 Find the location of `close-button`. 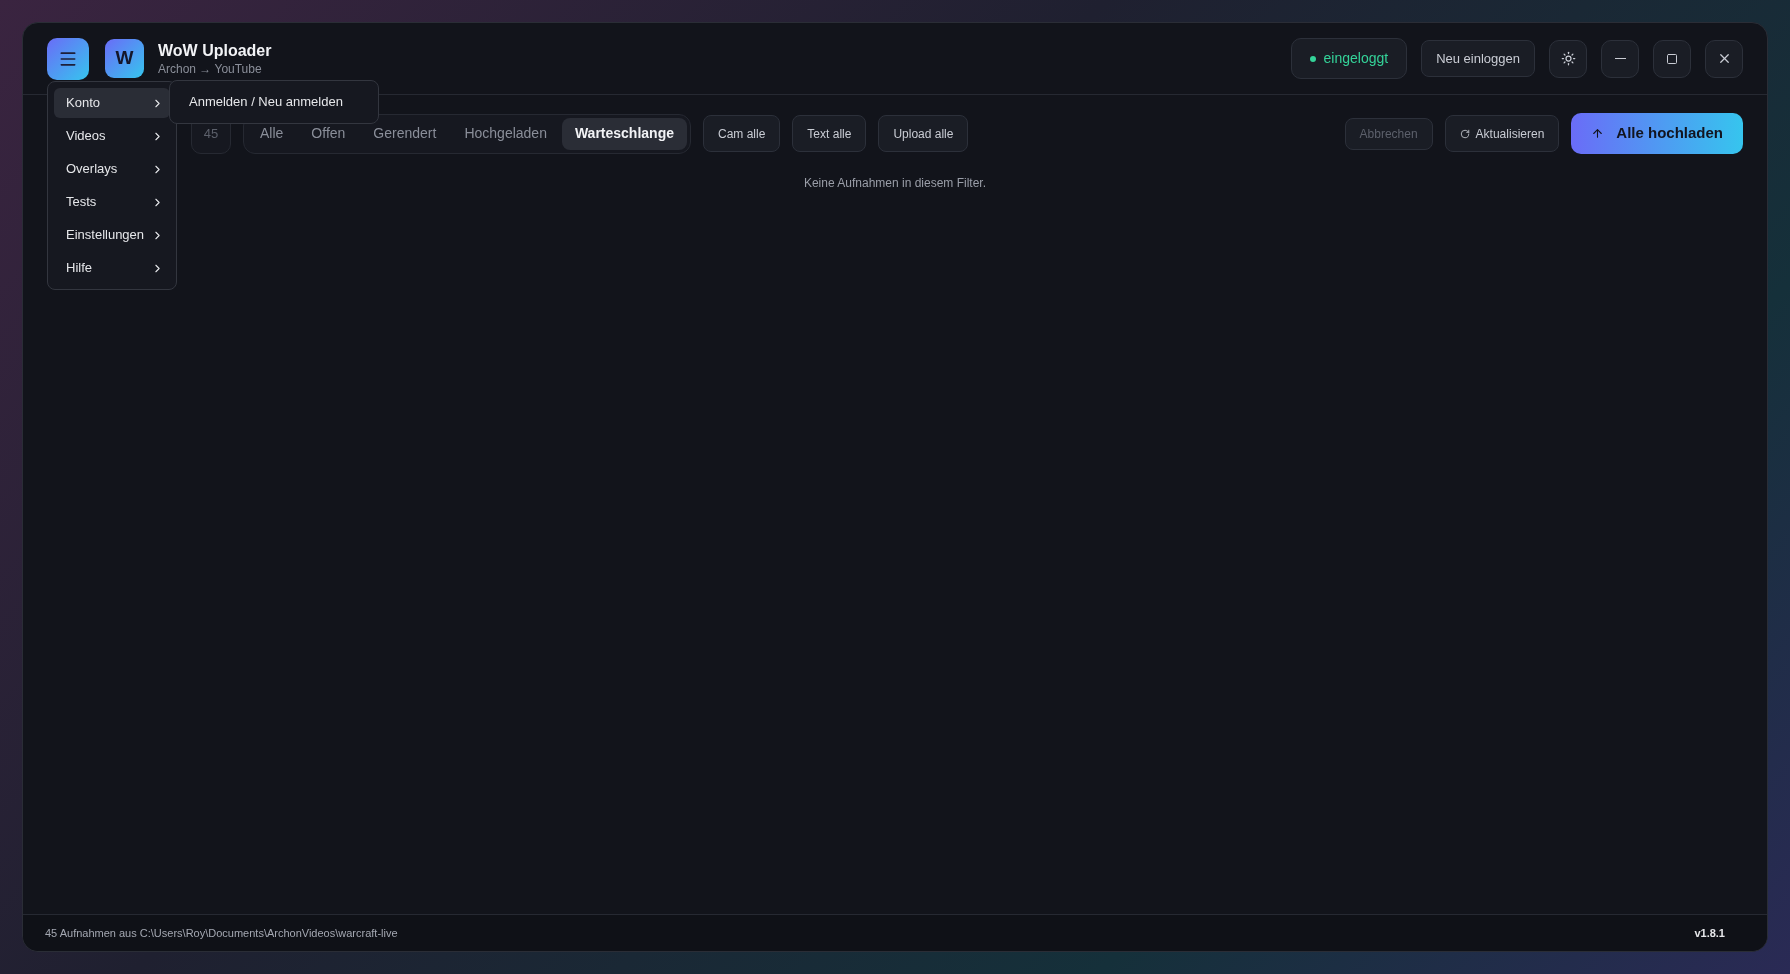

close-button is located at coordinates (1724, 58).